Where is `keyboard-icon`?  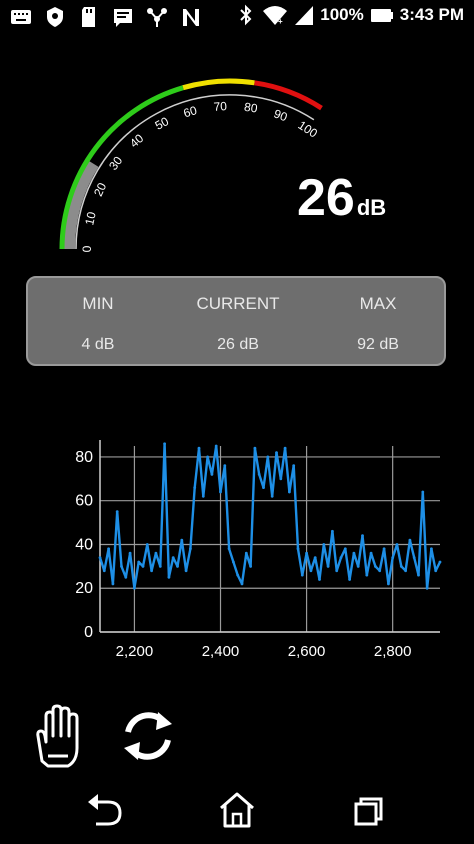
keyboard-icon is located at coordinates (21, 17).